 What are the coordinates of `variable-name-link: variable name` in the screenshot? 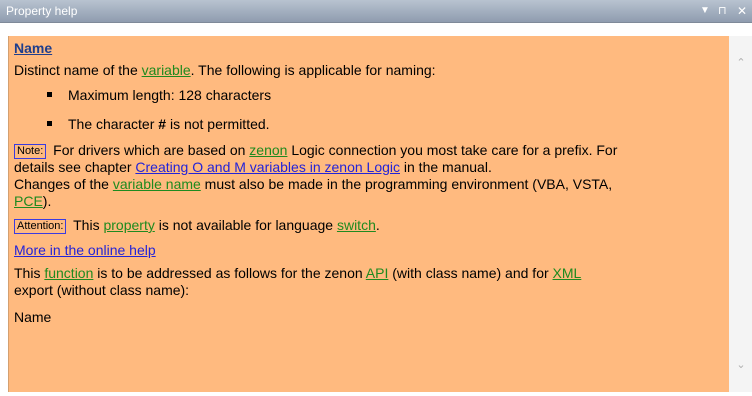 It's located at (157, 184).